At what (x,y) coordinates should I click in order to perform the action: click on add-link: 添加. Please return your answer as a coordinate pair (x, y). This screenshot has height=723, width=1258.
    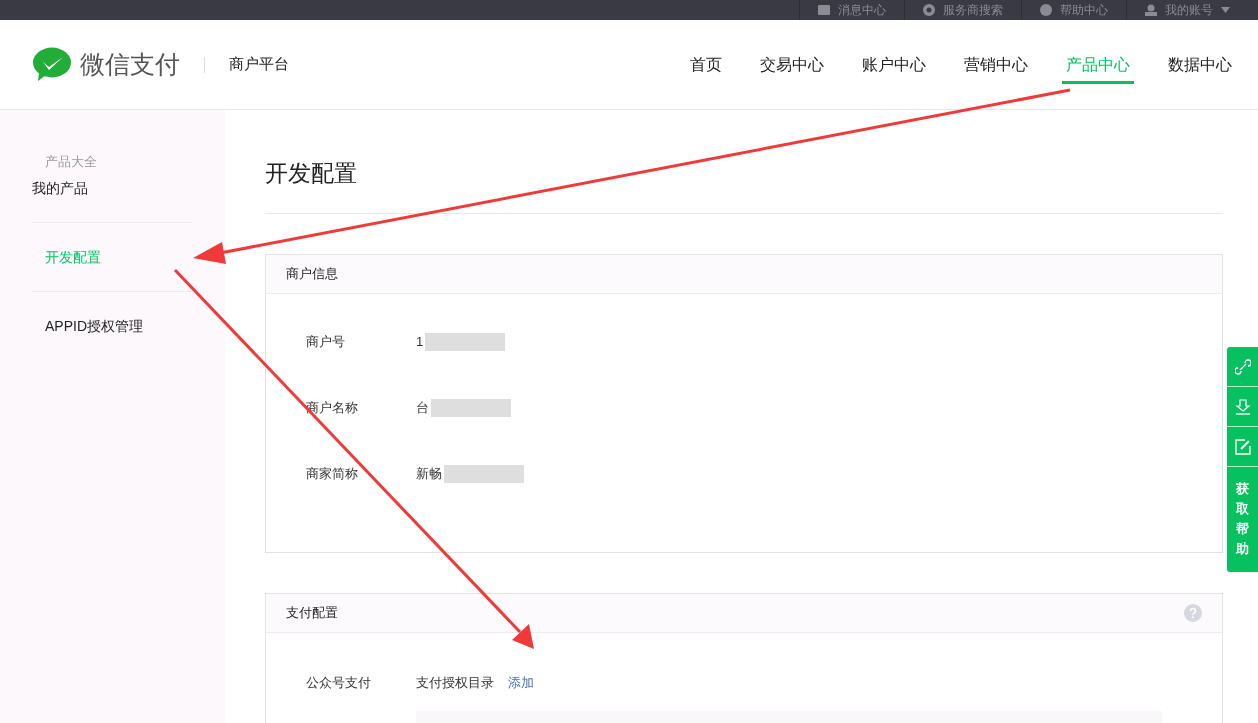
    Looking at the image, I should click on (521, 683).